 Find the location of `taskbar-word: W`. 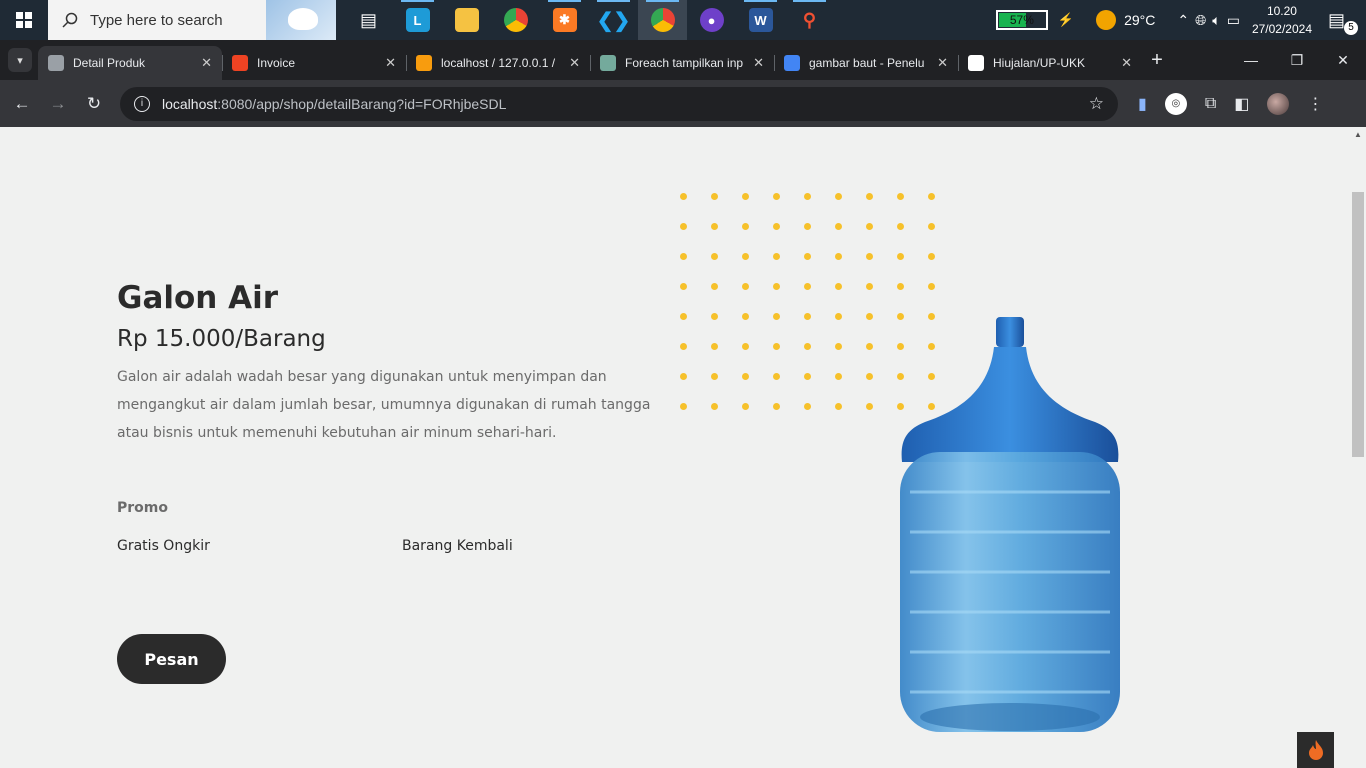

taskbar-word: W is located at coordinates (760, 20).